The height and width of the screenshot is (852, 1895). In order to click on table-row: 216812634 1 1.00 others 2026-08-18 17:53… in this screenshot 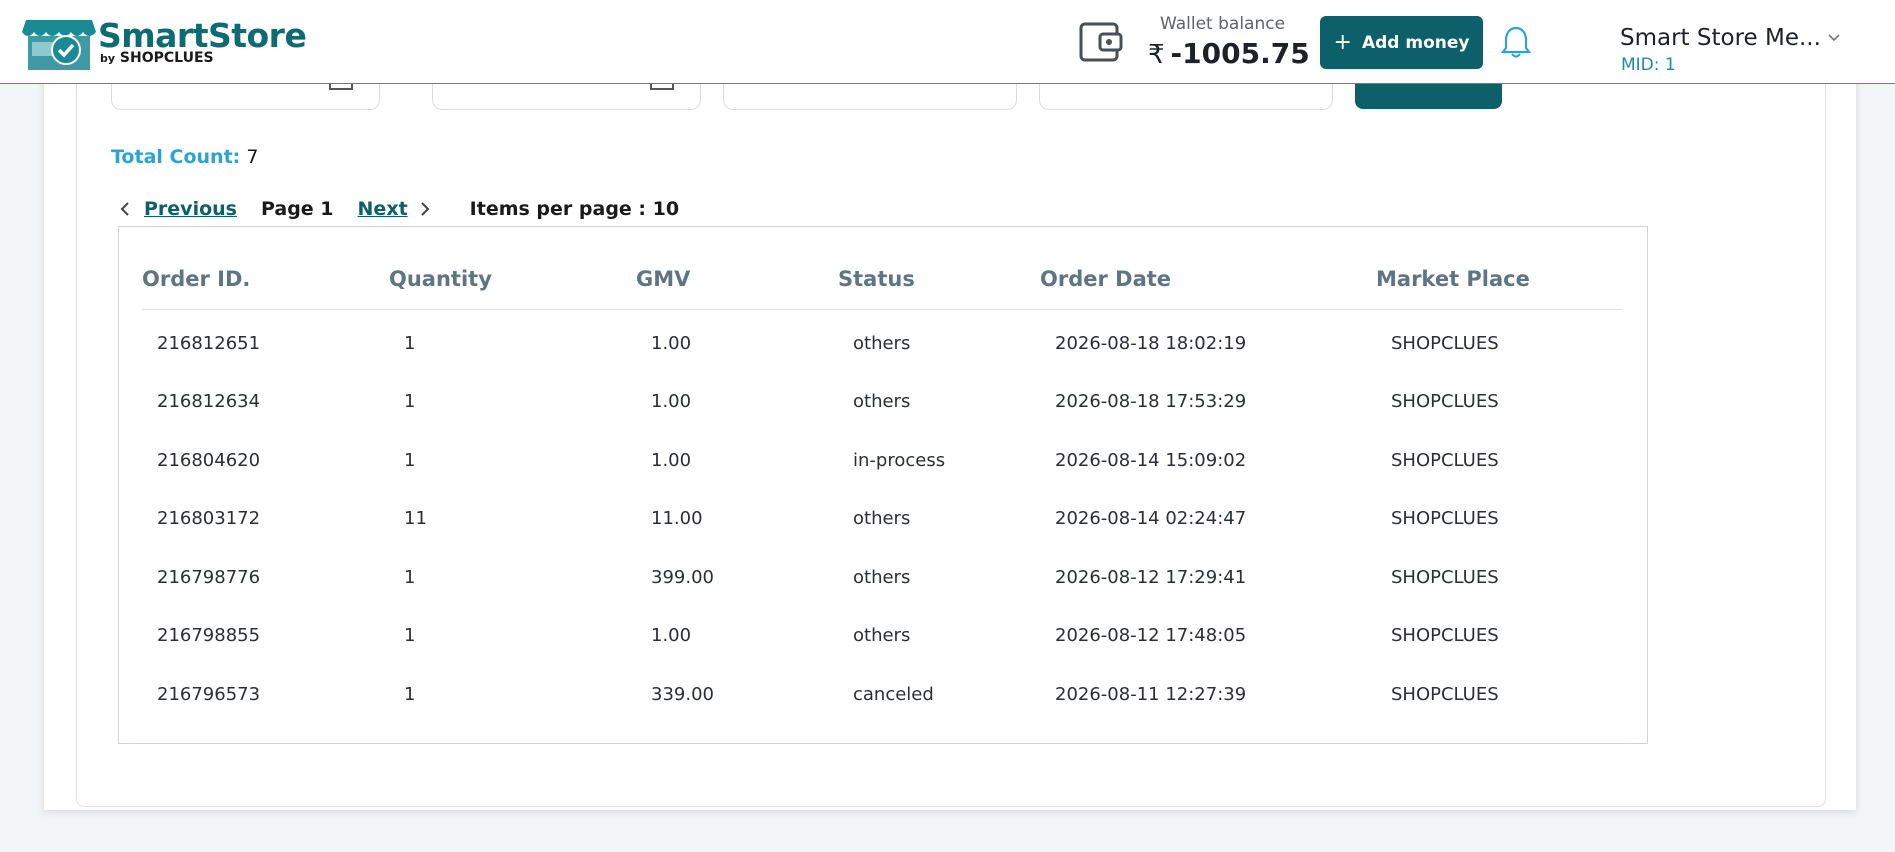, I will do `click(882, 402)`.